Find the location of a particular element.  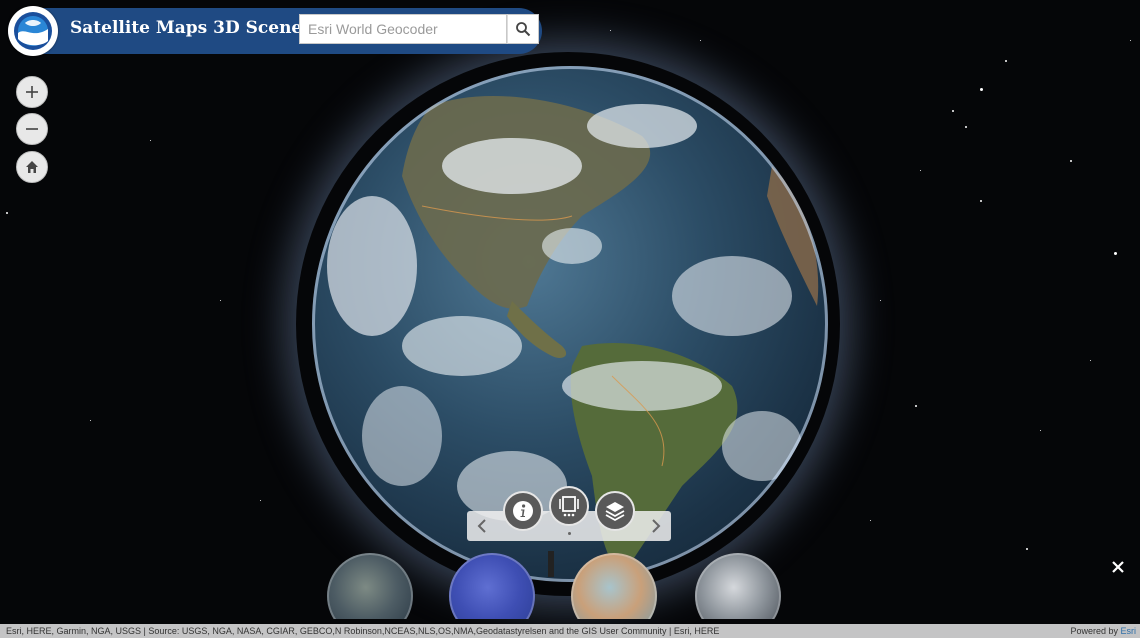

info-button is located at coordinates (523, 511).